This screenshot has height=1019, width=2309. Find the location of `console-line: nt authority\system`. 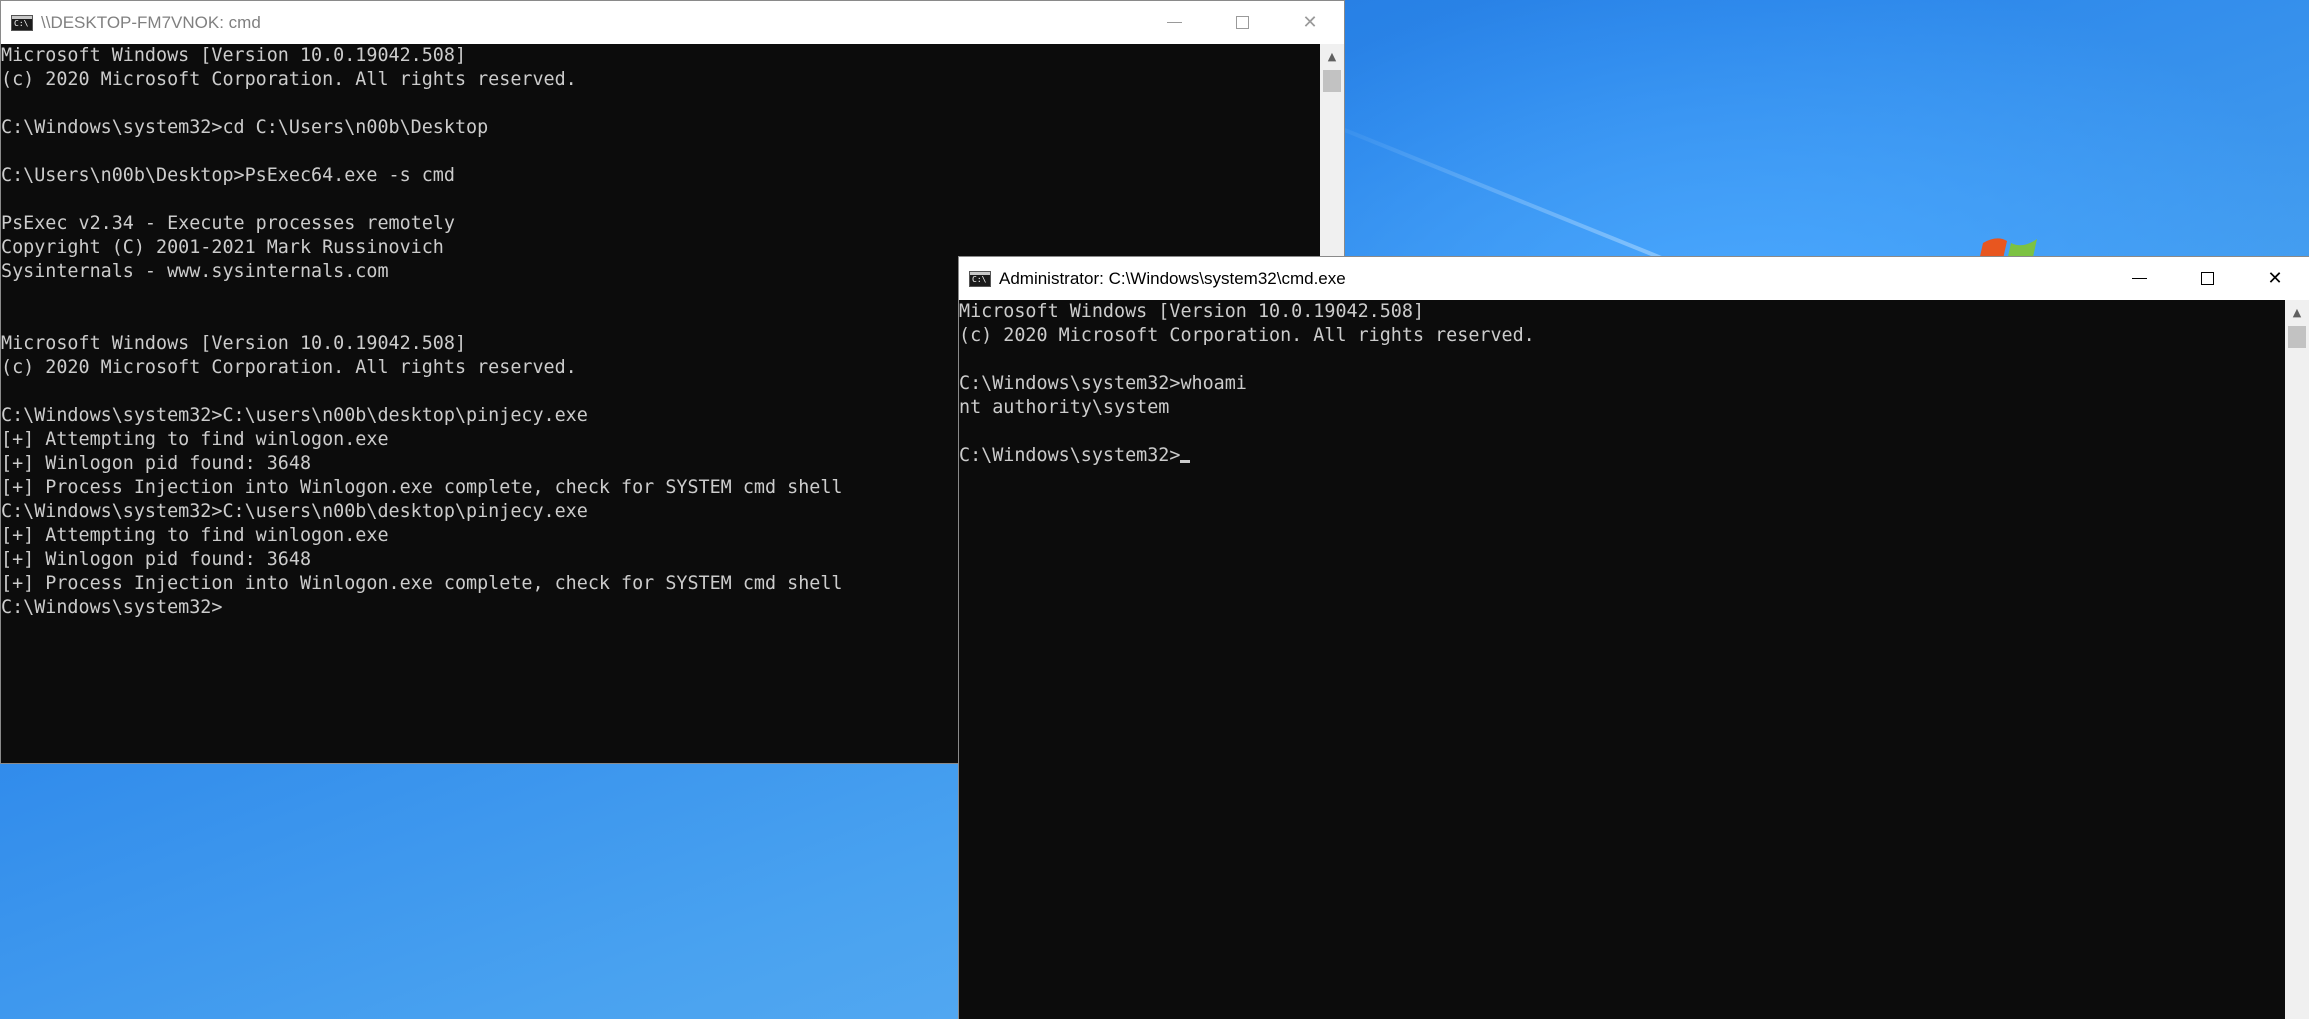

console-line: nt authority\system is located at coordinates (1064, 407).